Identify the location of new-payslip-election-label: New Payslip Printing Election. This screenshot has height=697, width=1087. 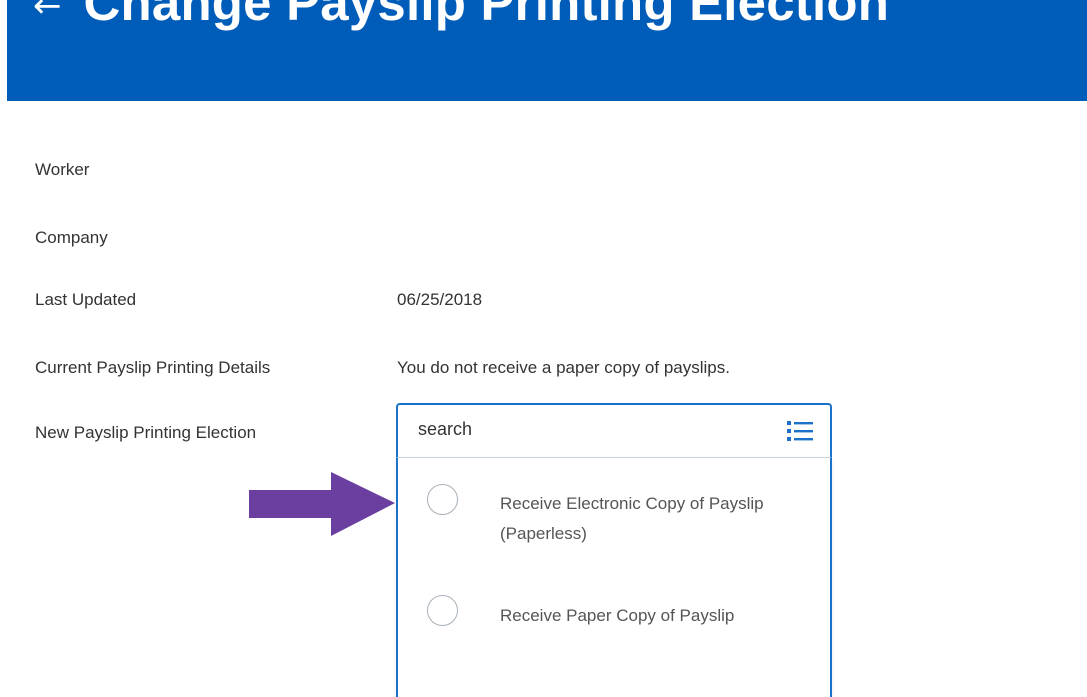
(146, 432).